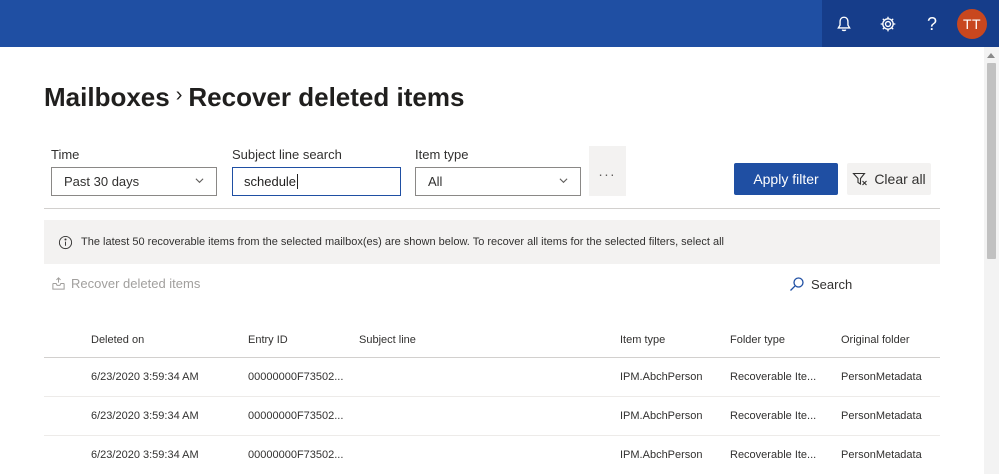 Image resolution: width=999 pixels, height=474 pixels. I want to click on column-header-subject-line: Subject line, so click(484, 339).